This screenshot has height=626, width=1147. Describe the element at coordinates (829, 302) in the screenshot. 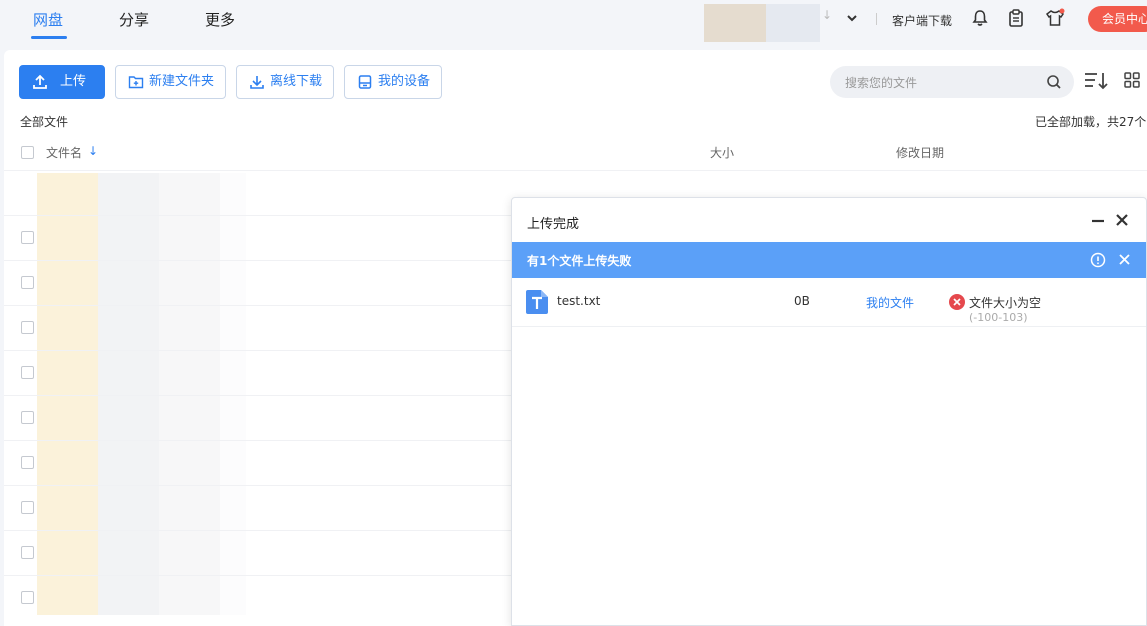

I see `list-item: test.txt 0B 我的文件 文件大小为空 (-100-103)` at that location.